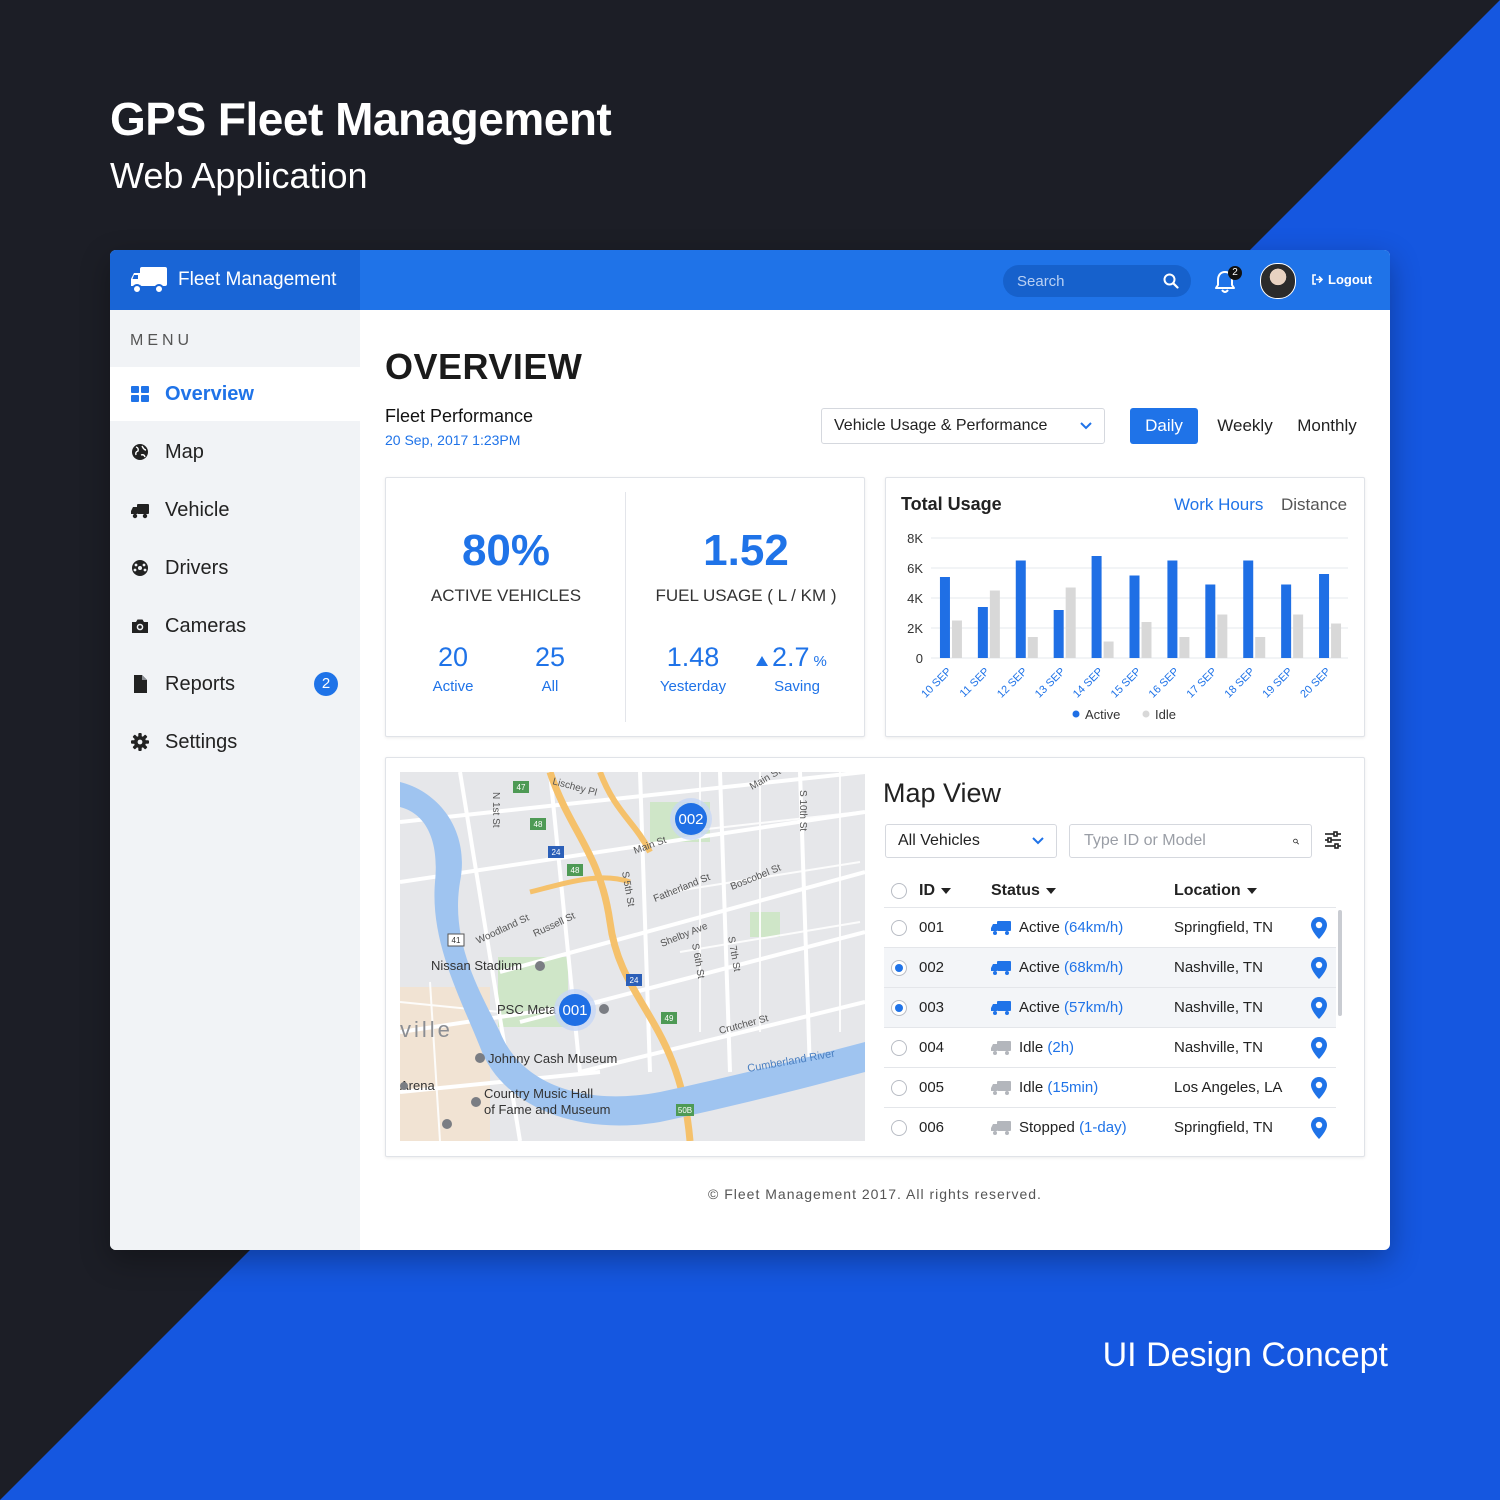 The image size is (1500, 1500). I want to click on column-header-location: Location, so click(1215, 891).